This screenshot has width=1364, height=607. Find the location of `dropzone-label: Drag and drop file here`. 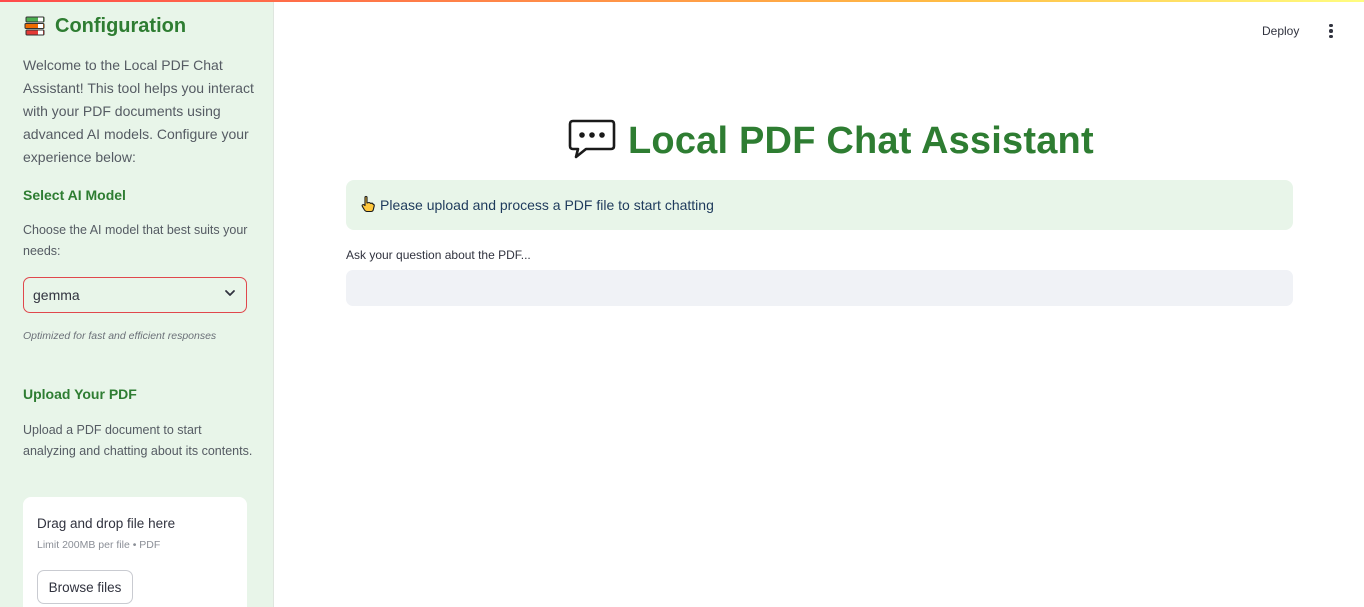

dropzone-label: Drag and drop file here is located at coordinates (106, 523).